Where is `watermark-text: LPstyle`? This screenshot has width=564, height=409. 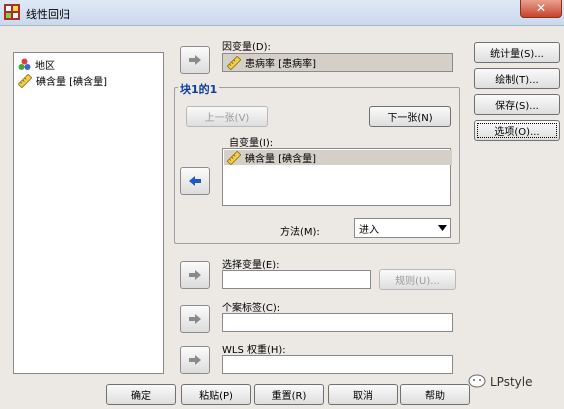
watermark-text: LPstyle is located at coordinates (511, 382).